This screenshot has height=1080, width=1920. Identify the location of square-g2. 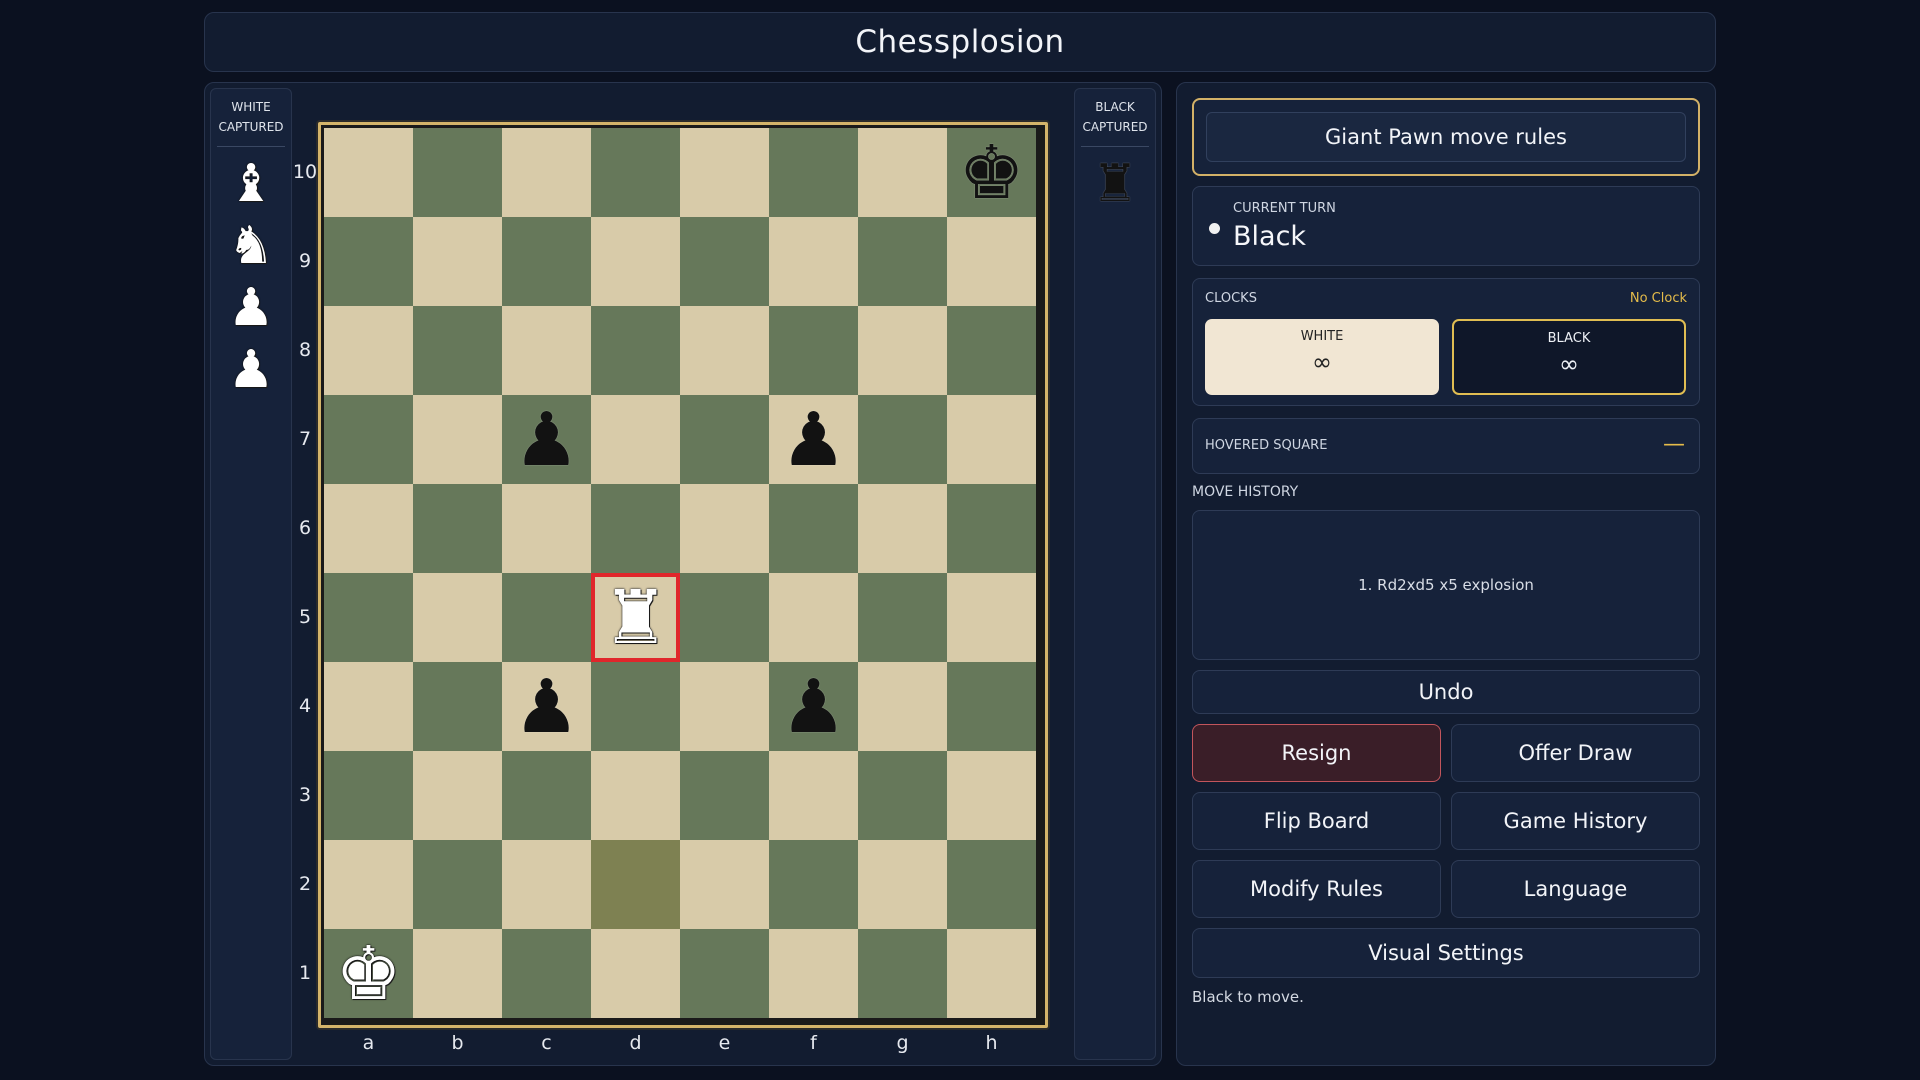
(902, 884).